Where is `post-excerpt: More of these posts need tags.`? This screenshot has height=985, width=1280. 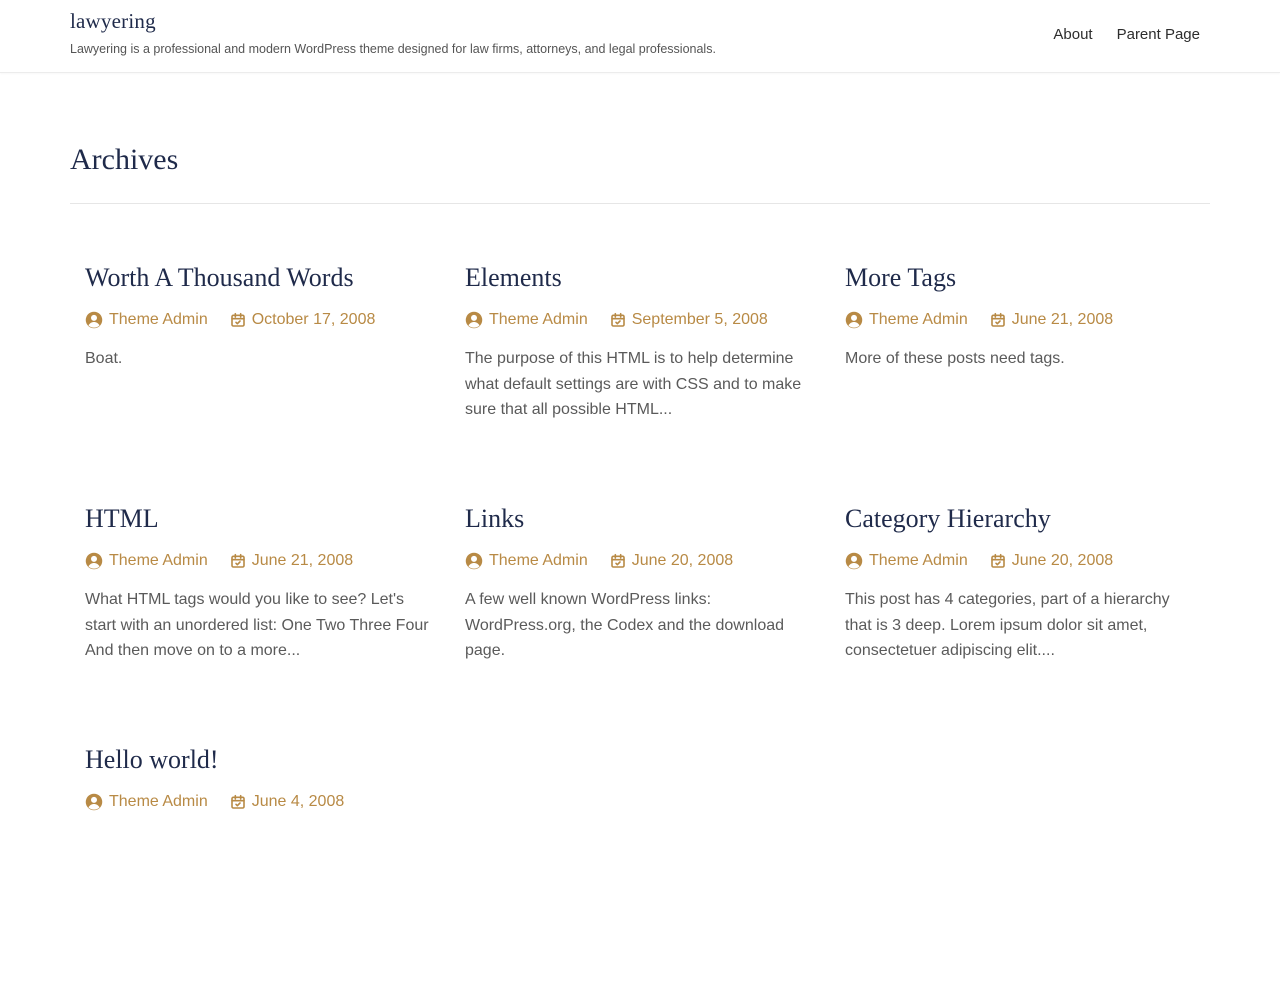
post-excerpt: More of these posts need tags. is located at coordinates (955, 358).